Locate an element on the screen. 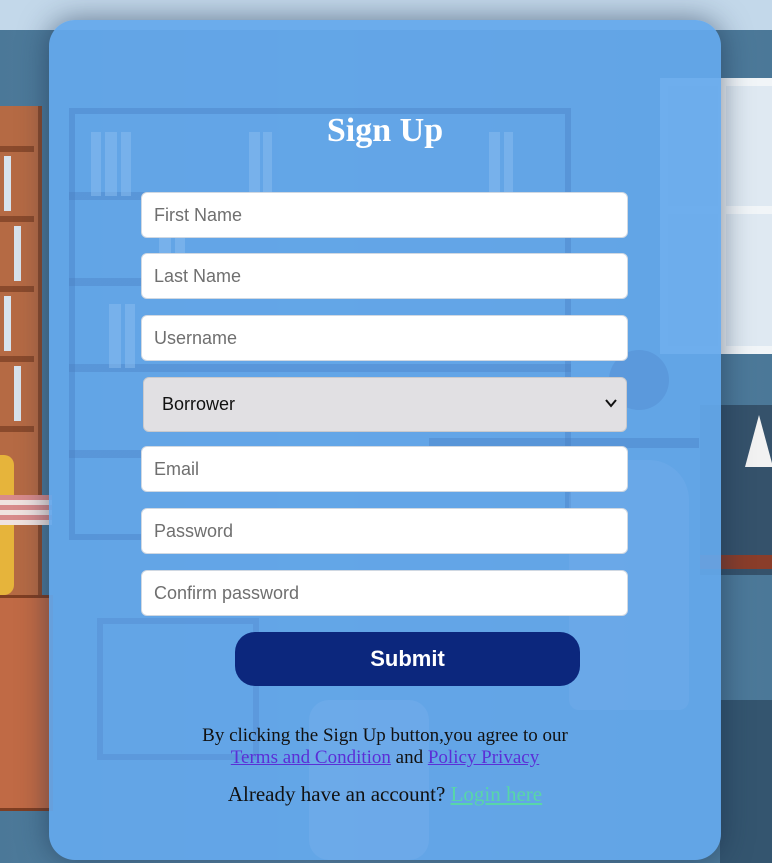  role-select: Borrower is located at coordinates (385, 404).